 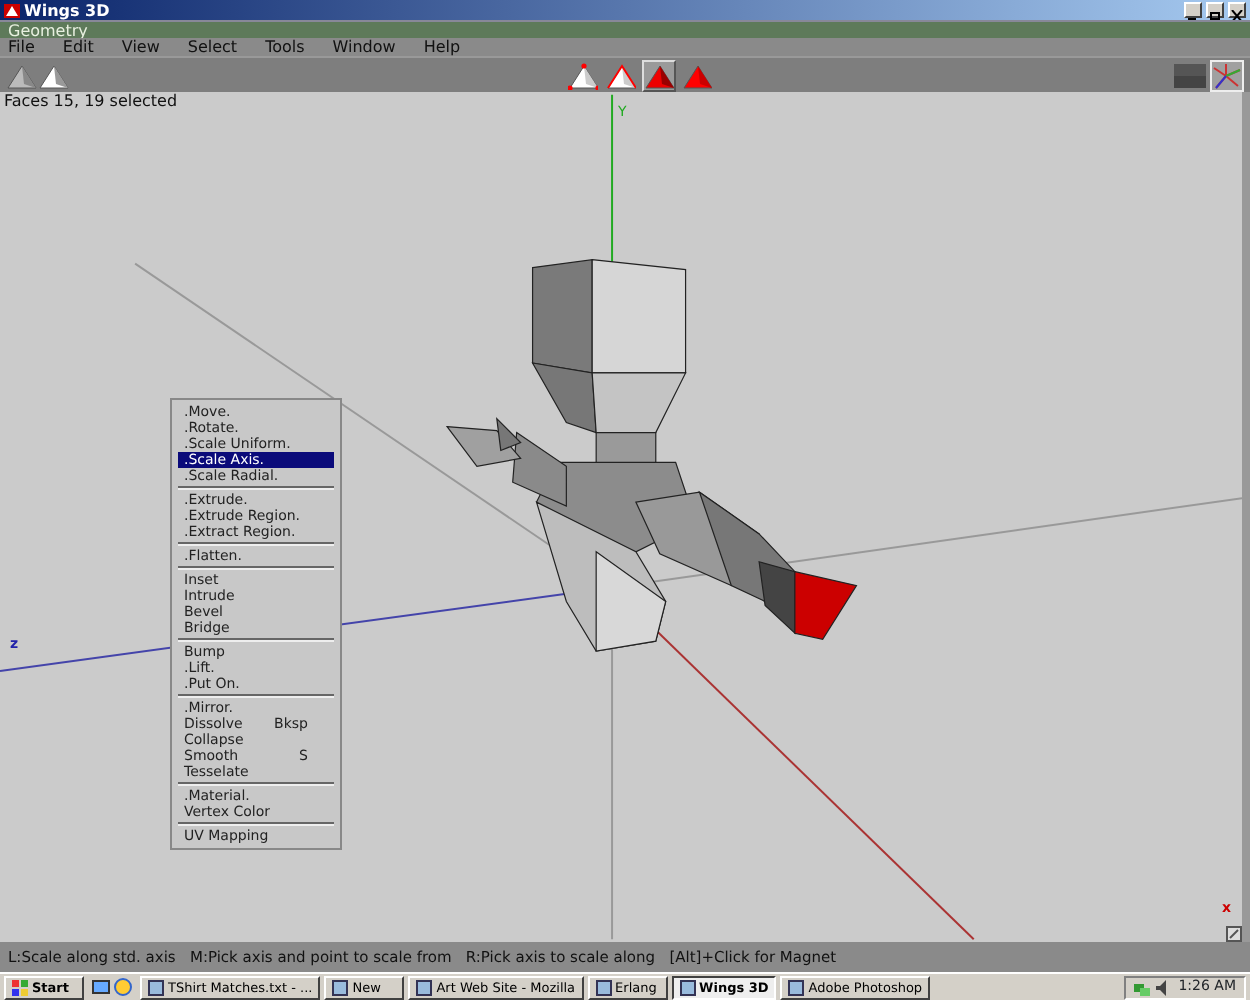 What do you see at coordinates (621, 75) in the screenshot?
I see `edge-mode-button` at bounding box center [621, 75].